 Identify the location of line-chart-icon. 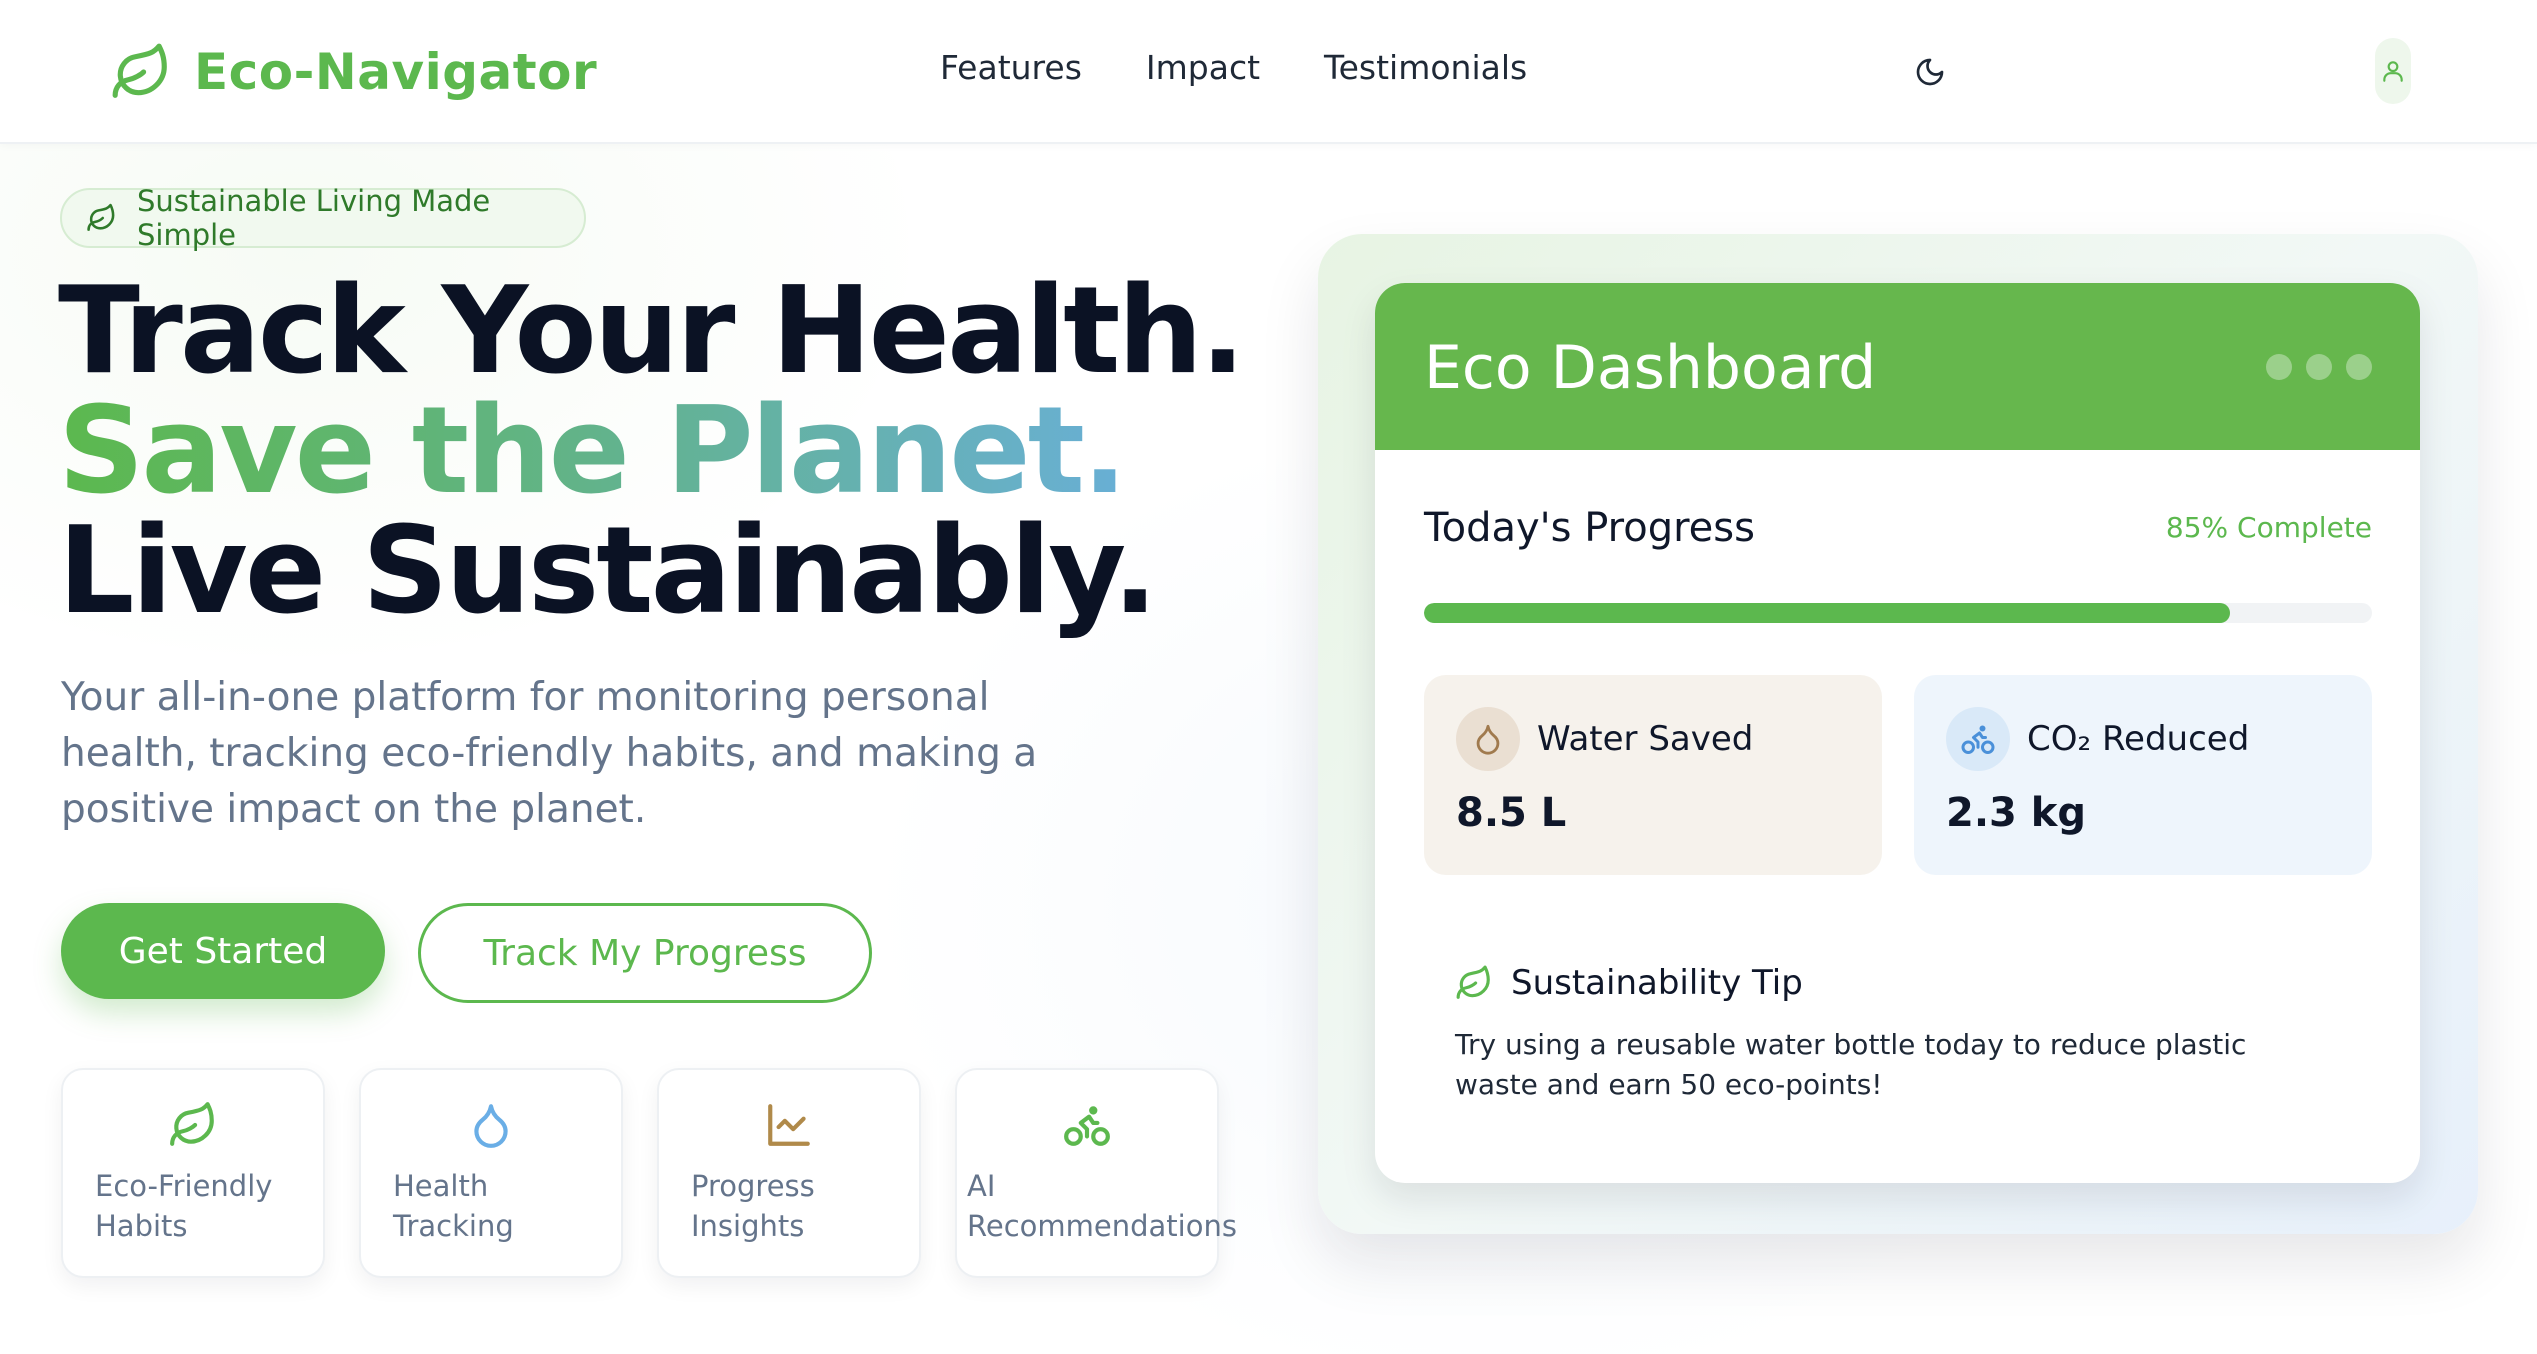
(789, 1125).